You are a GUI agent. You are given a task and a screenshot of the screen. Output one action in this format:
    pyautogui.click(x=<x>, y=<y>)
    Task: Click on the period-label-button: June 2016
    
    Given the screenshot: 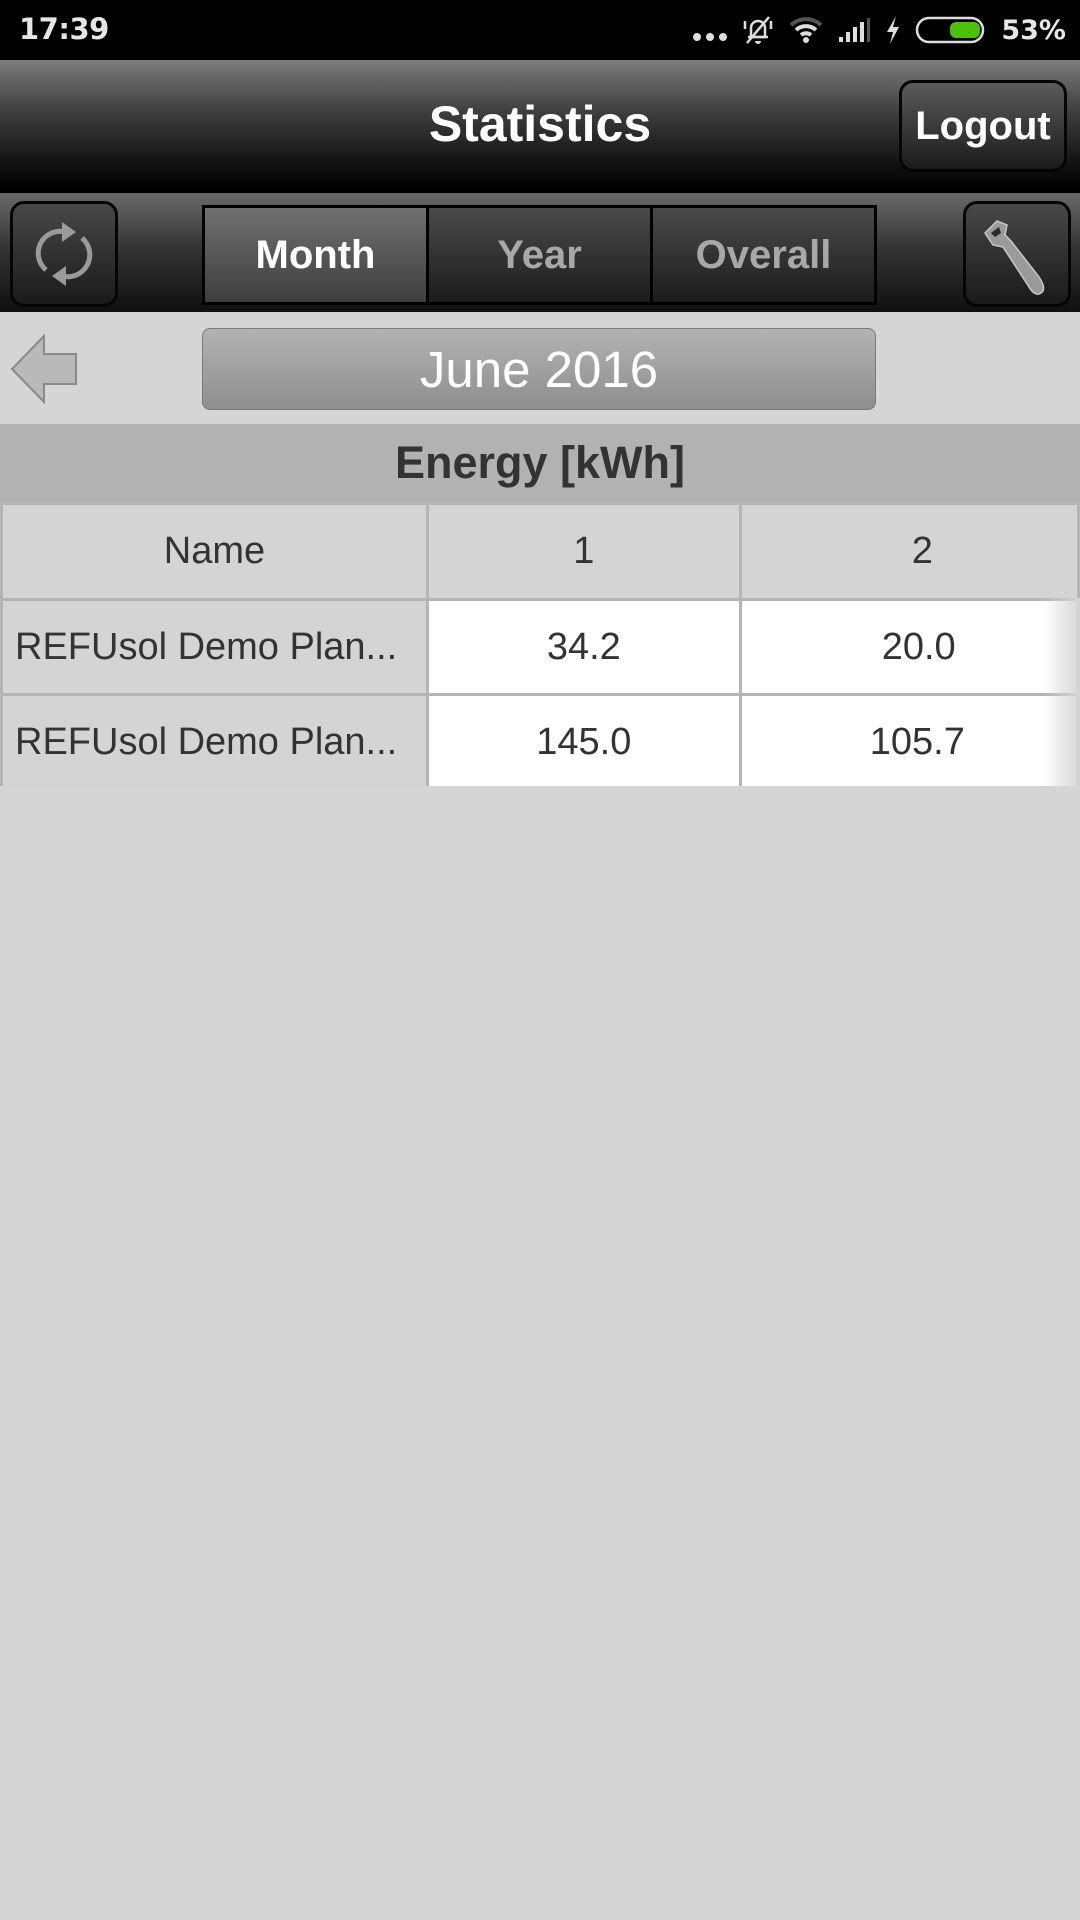 What is the action you would take?
    pyautogui.click(x=539, y=369)
    